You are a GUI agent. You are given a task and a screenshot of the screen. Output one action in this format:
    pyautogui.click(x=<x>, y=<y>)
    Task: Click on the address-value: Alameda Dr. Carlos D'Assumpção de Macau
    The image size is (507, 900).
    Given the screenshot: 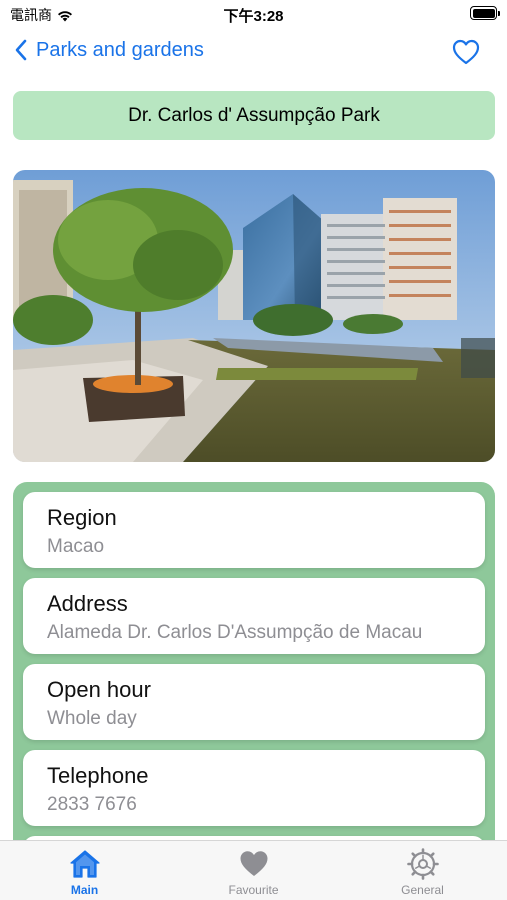 What is the action you would take?
    pyautogui.click(x=235, y=632)
    